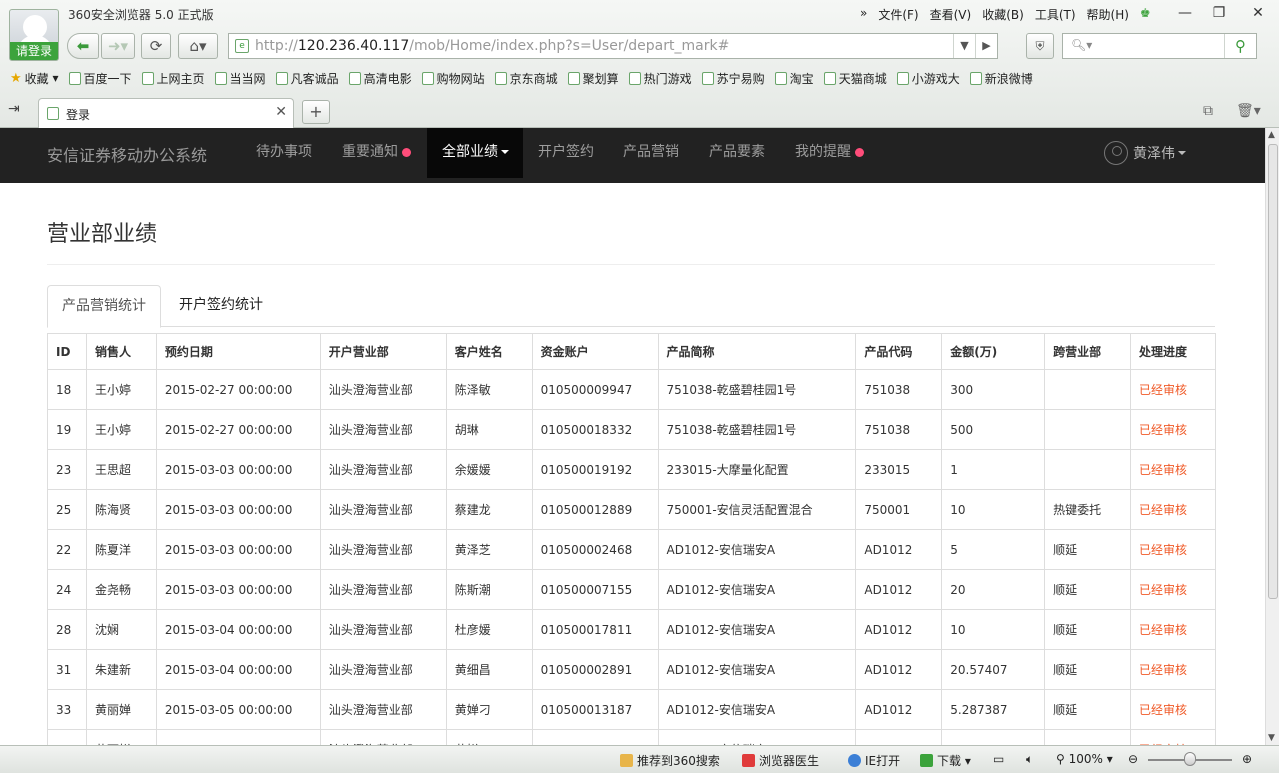 This screenshot has width=1279, height=773. I want to click on menu-favorites: 收藏(B), so click(1003, 14).